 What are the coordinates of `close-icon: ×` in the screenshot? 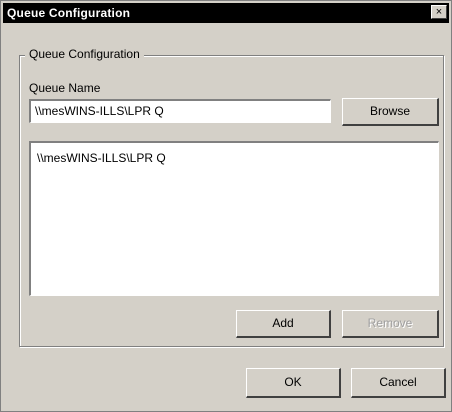 It's located at (439, 12).